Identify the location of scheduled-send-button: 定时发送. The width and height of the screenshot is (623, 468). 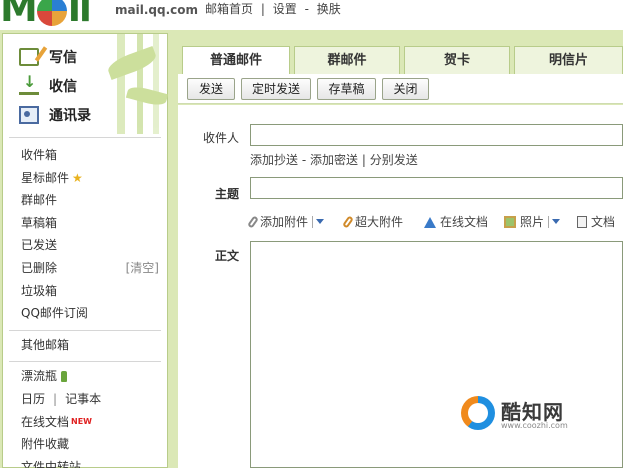
(276, 89).